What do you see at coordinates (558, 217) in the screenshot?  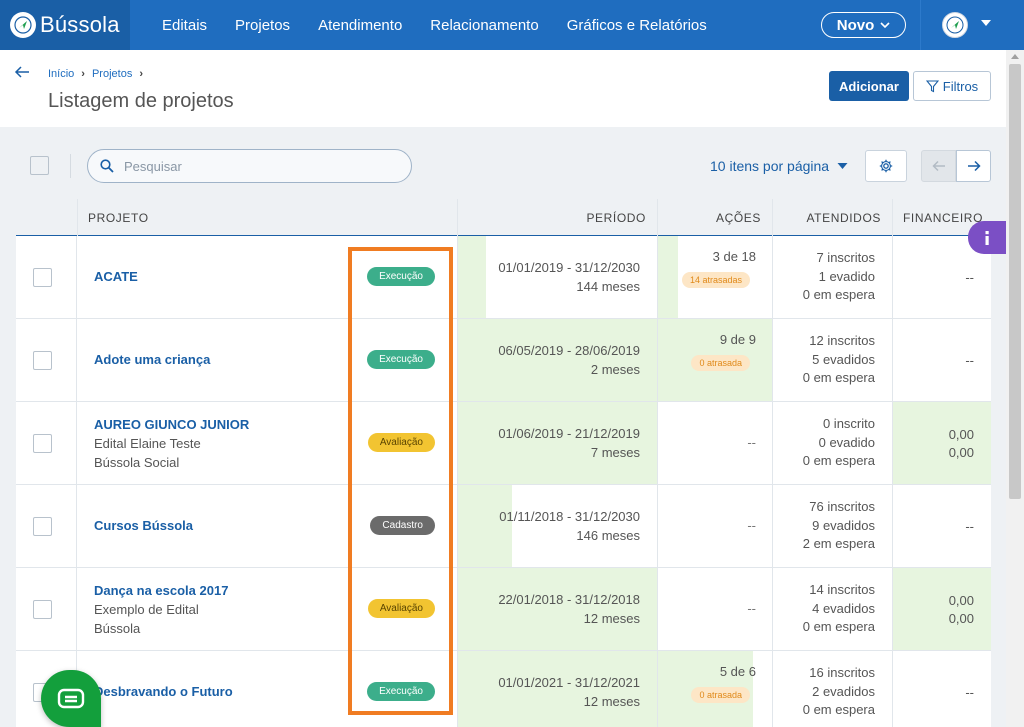 I see `header-periodo: PERÍODO` at bounding box center [558, 217].